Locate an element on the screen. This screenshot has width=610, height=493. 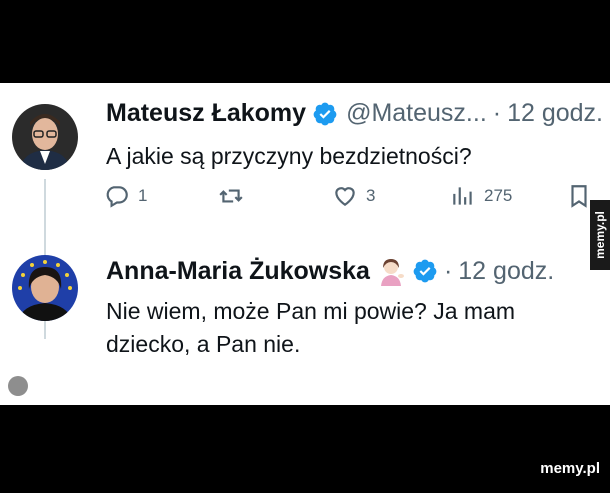
bookmark-button is located at coordinates (579, 196).